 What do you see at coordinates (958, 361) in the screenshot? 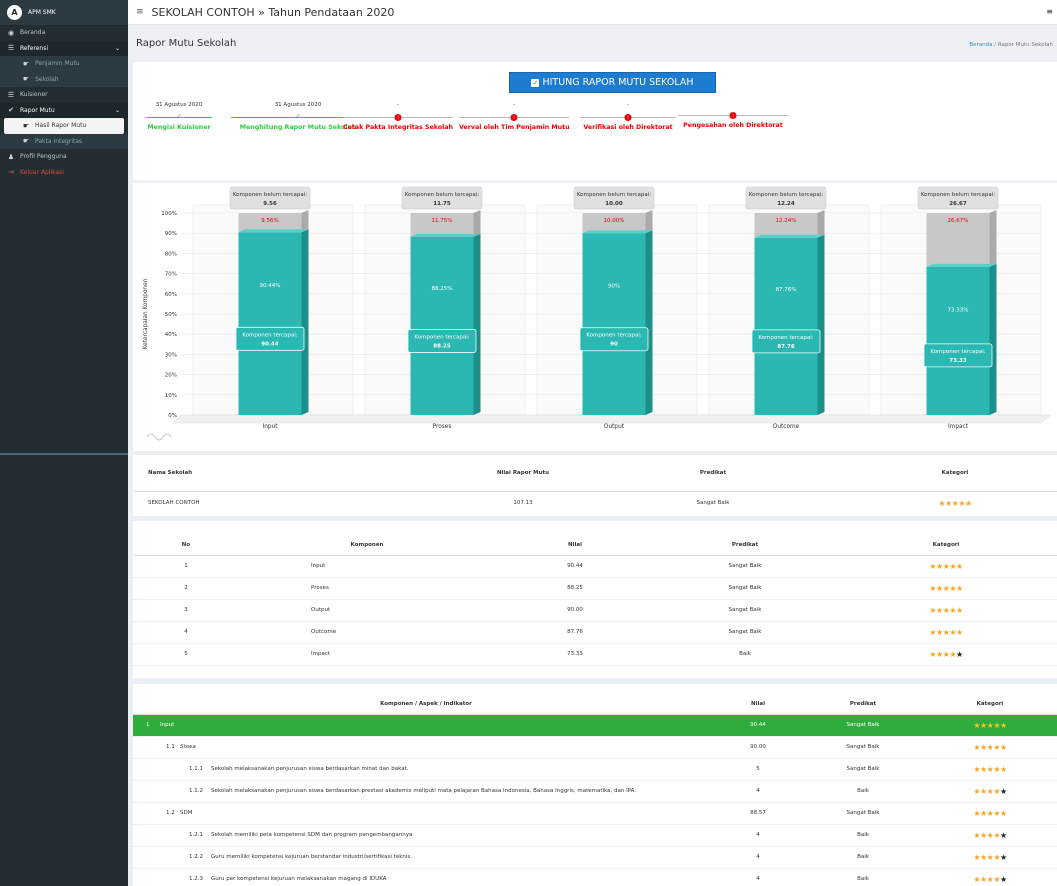
I see `achieved-tooltip-value: 73.33` at bounding box center [958, 361].